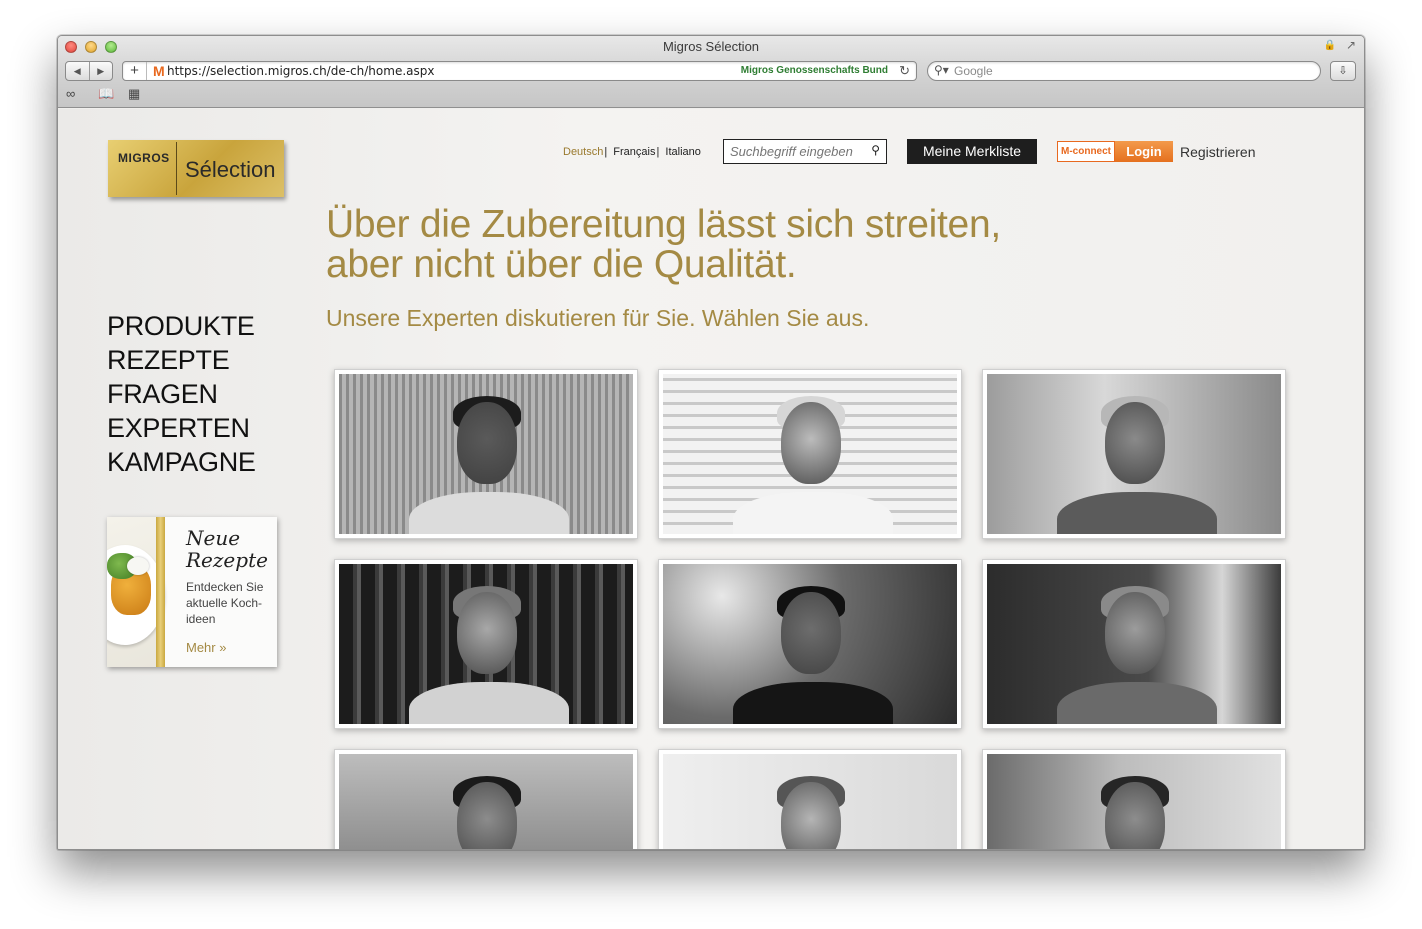 Image resolution: width=1422 pixels, height=929 pixels. Describe the element at coordinates (1217, 152) in the screenshot. I see `register-link: Registrieren` at that location.